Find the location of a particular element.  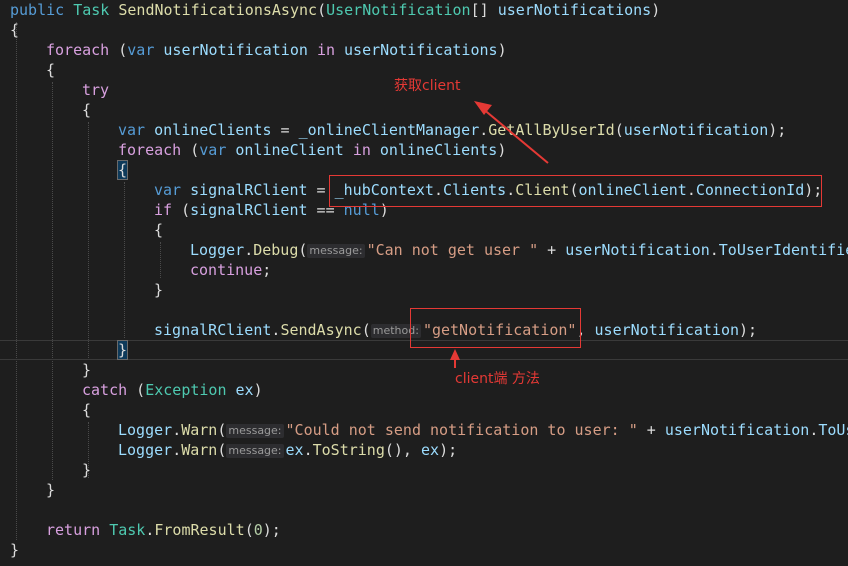

arrow-line is located at coordinates (515, 135).